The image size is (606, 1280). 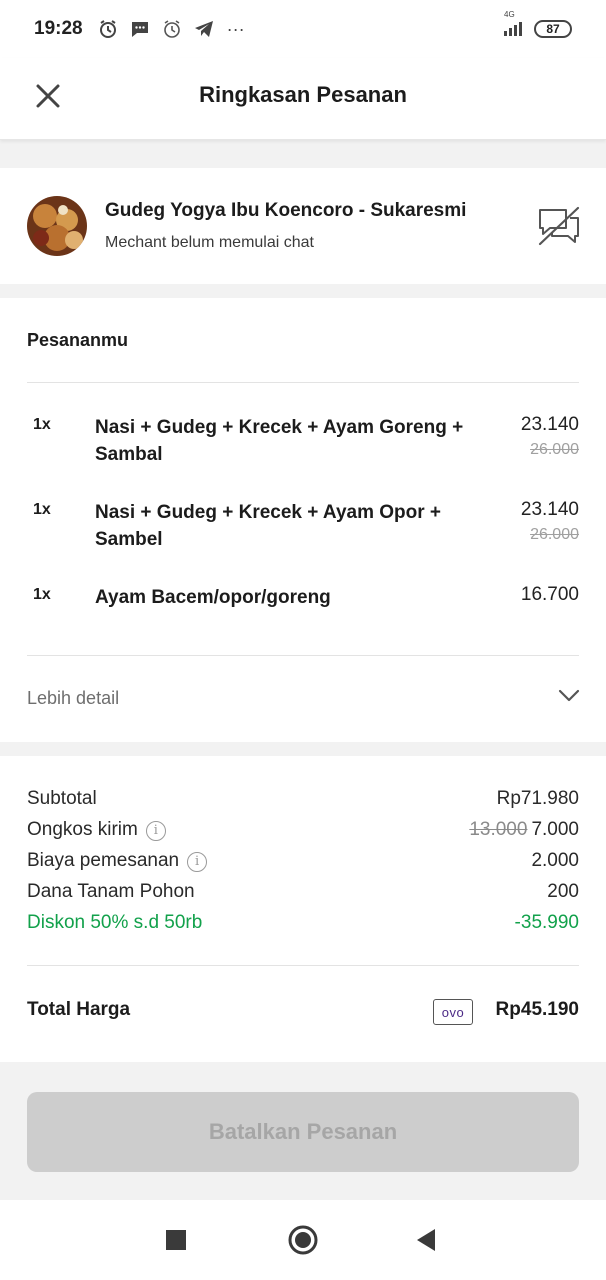 What do you see at coordinates (78, 340) in the screenshot?
I see `orders-title: Pesananmu` at bounding box center [78, 340].